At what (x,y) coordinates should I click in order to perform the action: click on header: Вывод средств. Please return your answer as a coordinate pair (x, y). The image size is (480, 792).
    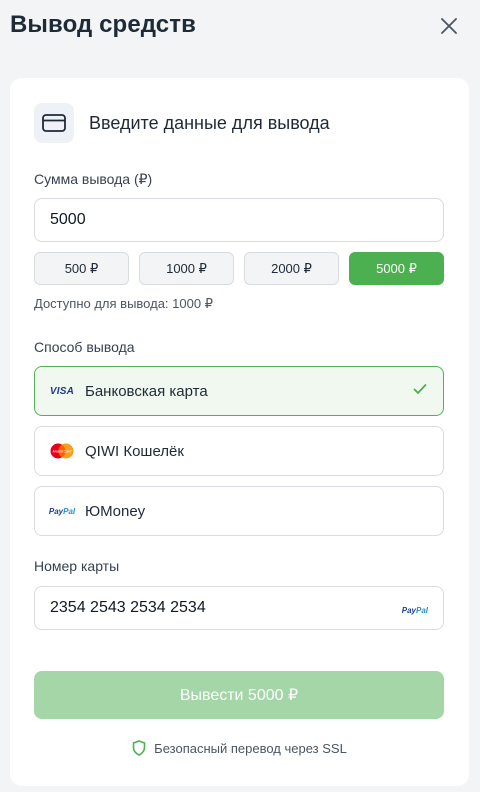
    Looking at the image, I should click on (240, 26).